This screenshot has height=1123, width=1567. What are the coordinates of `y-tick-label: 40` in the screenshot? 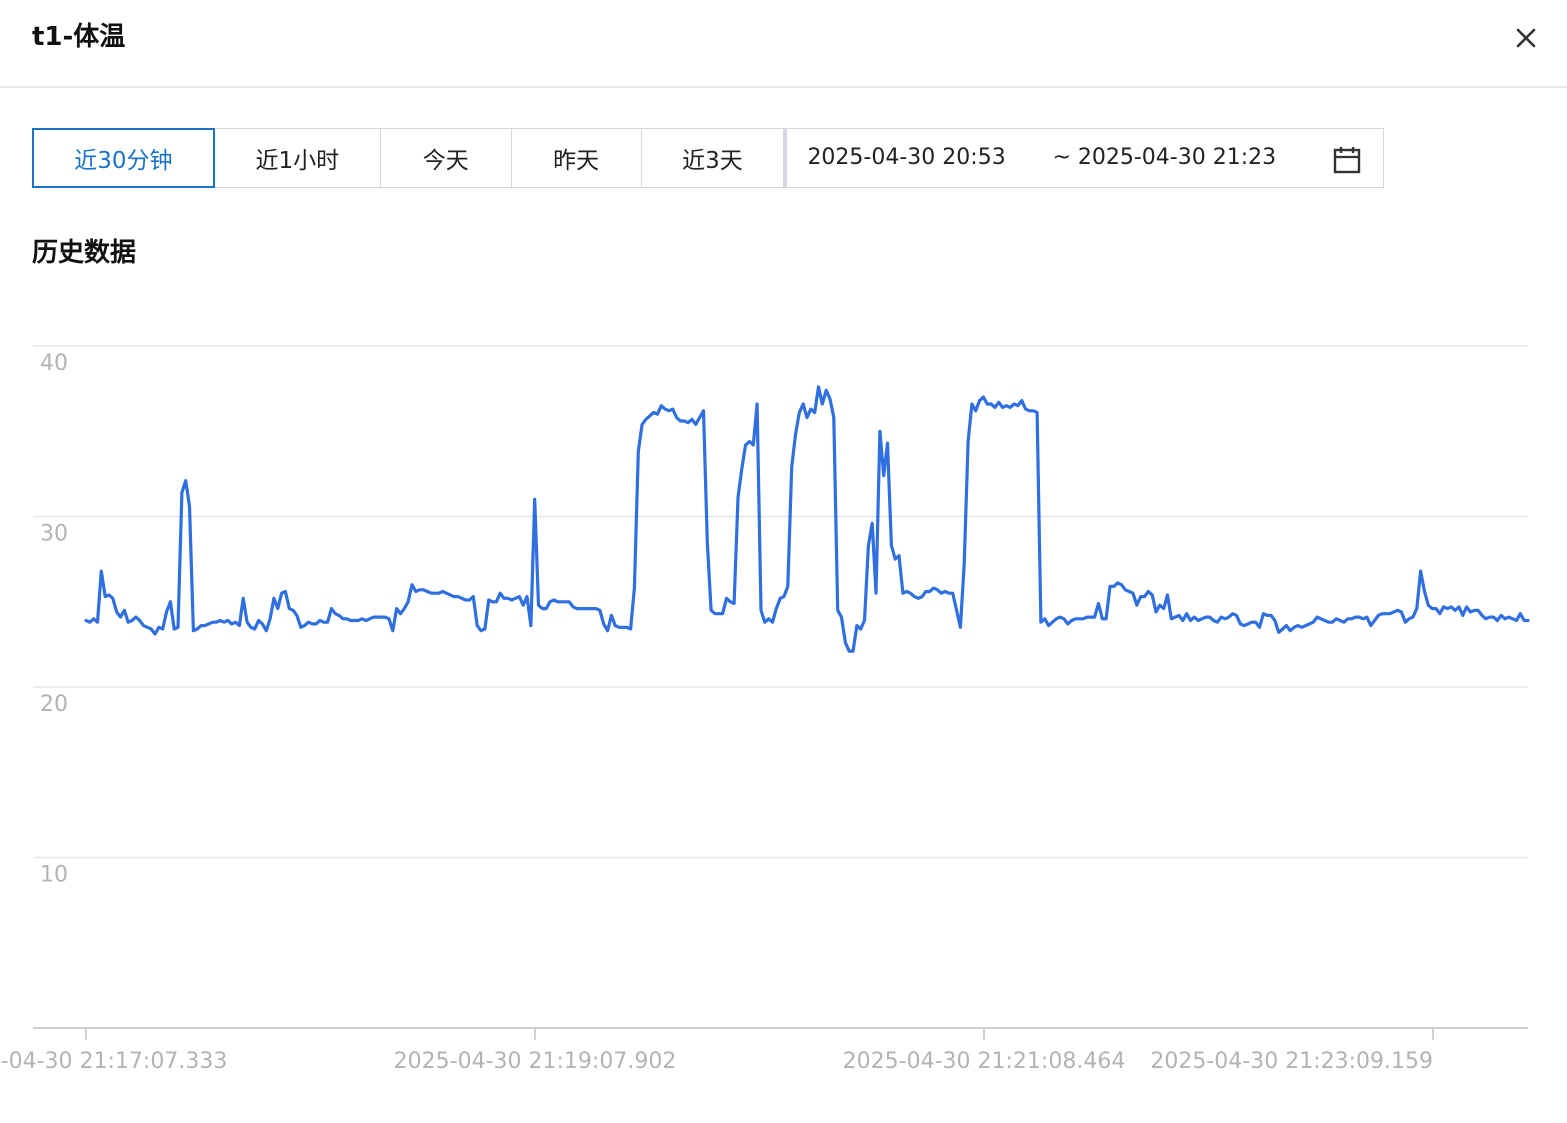 It's located at (54, 363).